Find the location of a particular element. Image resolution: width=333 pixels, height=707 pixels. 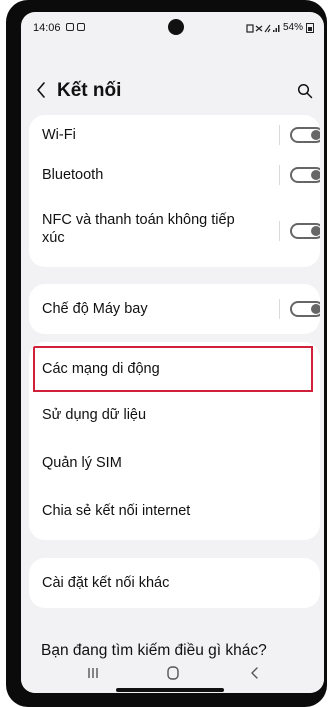

status-time: 14:06 is located at coordinates (47, 28).